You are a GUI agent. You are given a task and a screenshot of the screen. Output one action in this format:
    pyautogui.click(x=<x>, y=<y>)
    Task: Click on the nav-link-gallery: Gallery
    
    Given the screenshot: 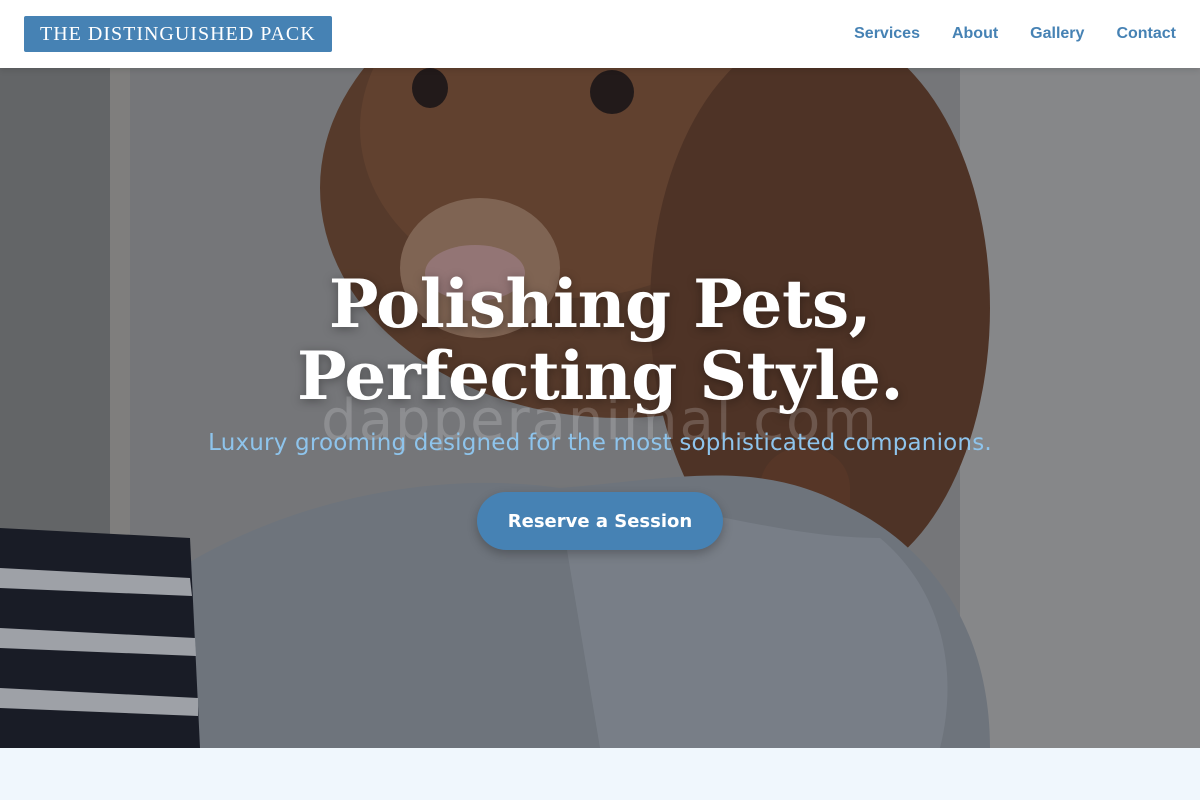 What is the action you would take?
    pyautogui.click(x=1057, y=34)
    